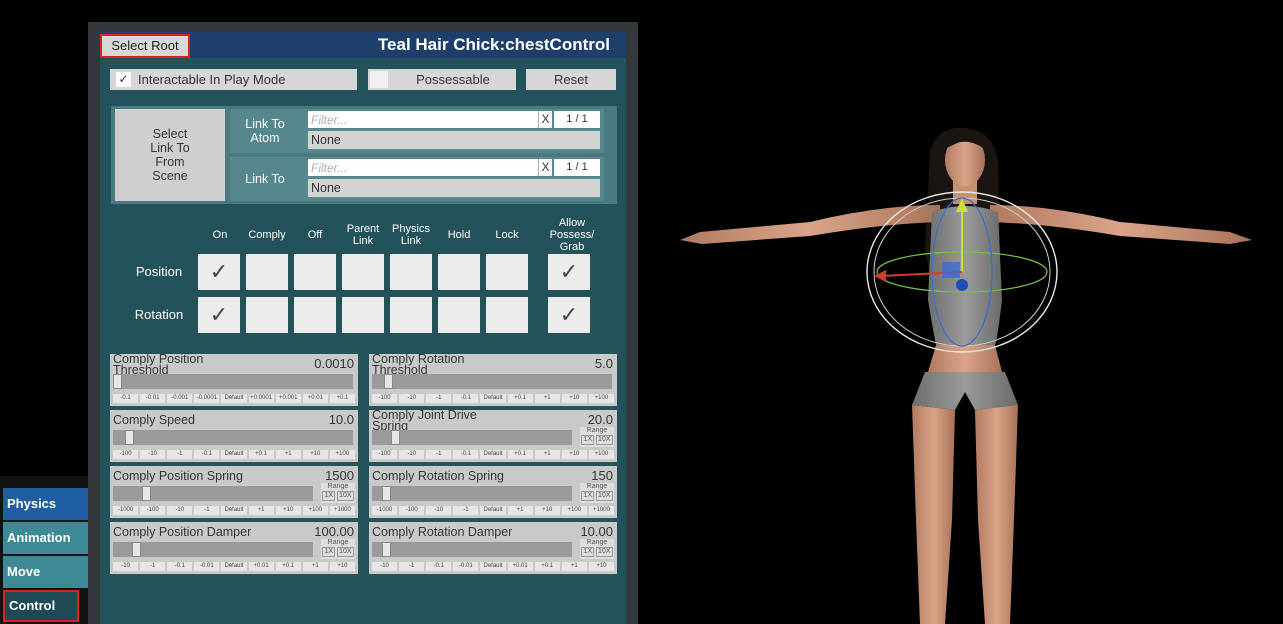  What do you see at coordinates (411, 272) in the screenshot?
I see `position-physics-link-toggle` at bounding box center [411, 272].